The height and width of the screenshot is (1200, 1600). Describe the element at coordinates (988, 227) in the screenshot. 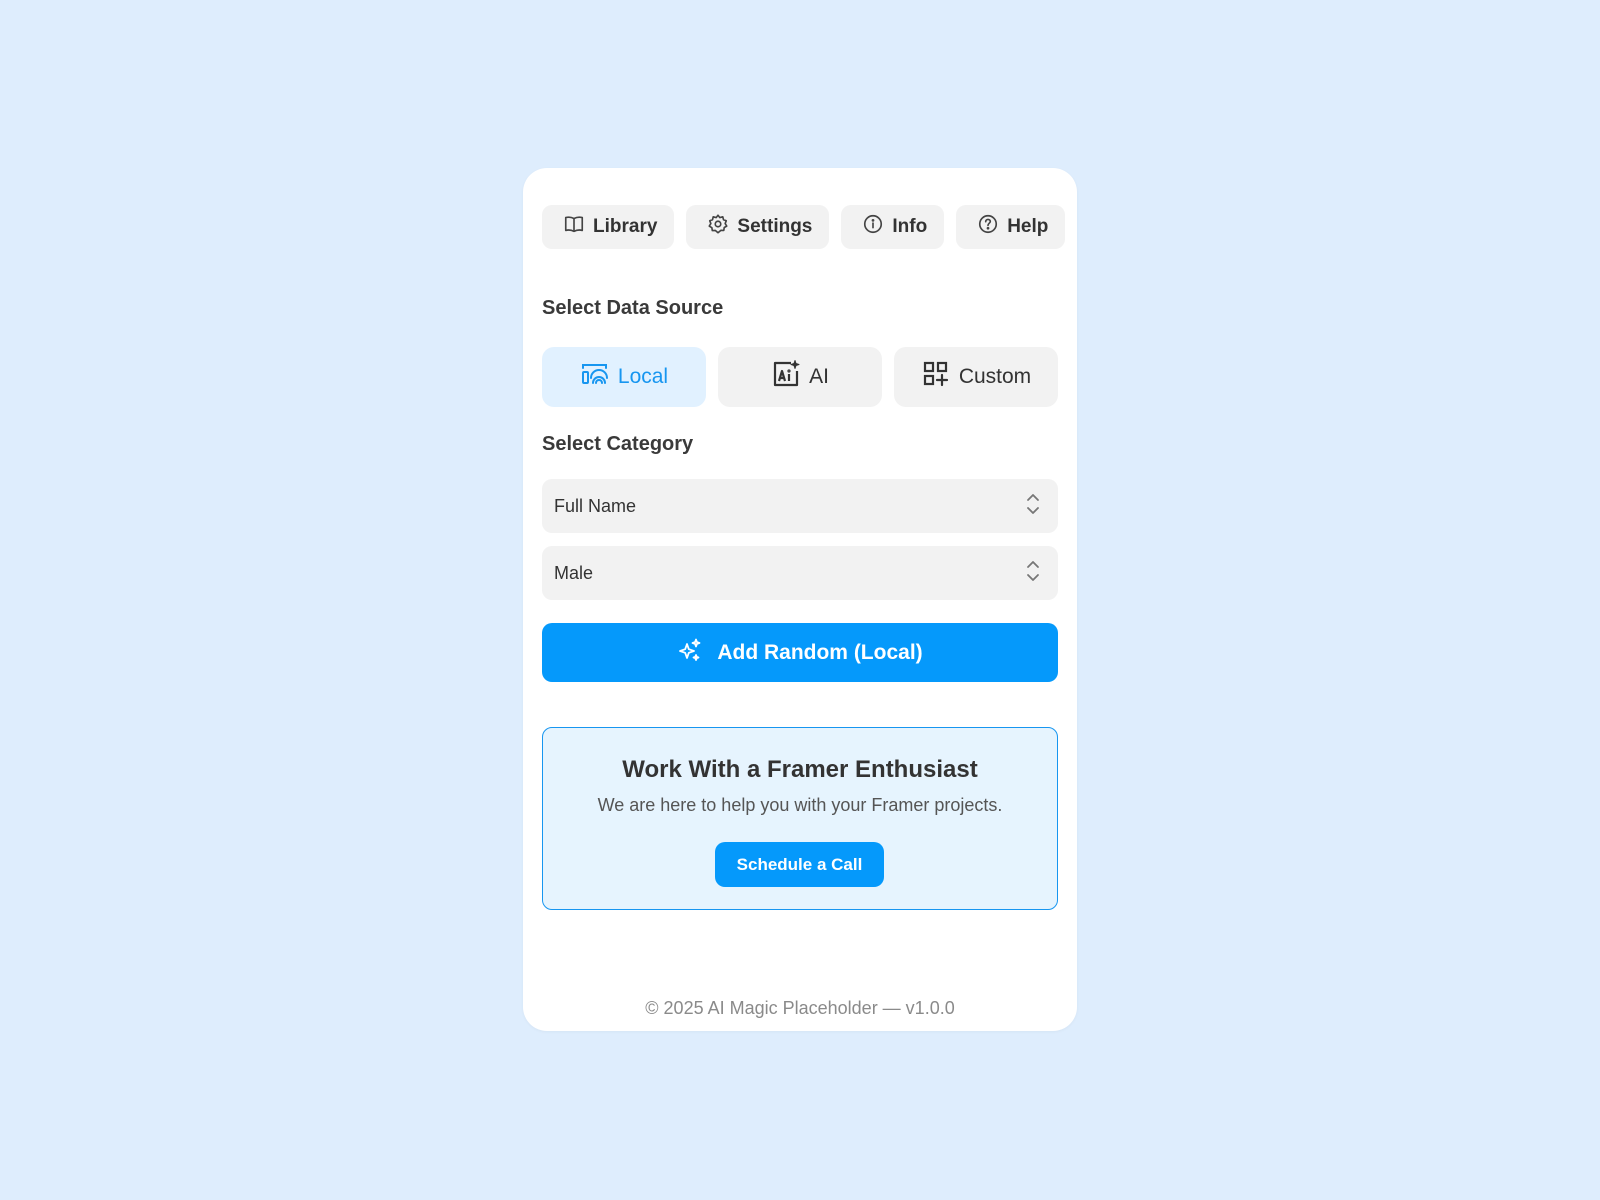

I see `question-icon` at that location.